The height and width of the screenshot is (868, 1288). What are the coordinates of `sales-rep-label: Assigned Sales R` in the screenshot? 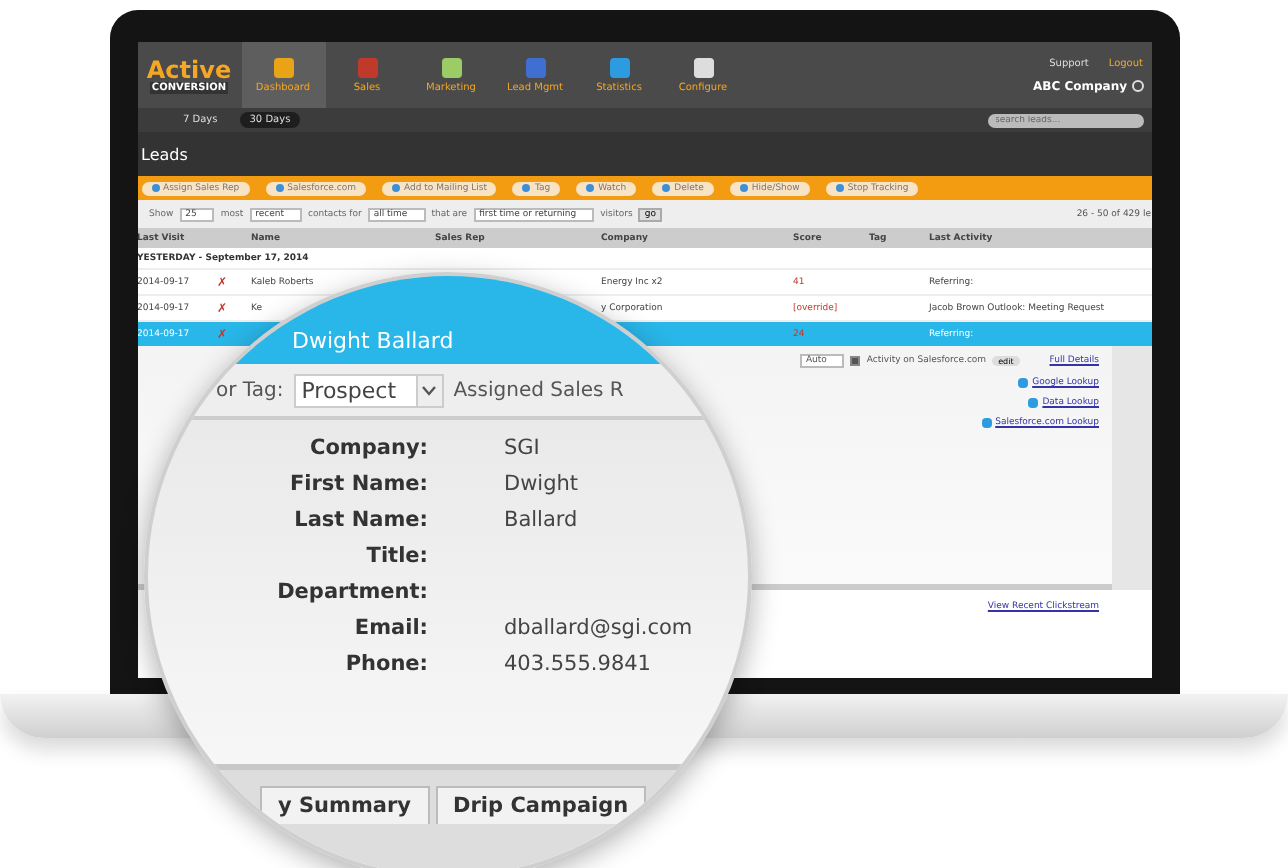 It's located at (538, 390).